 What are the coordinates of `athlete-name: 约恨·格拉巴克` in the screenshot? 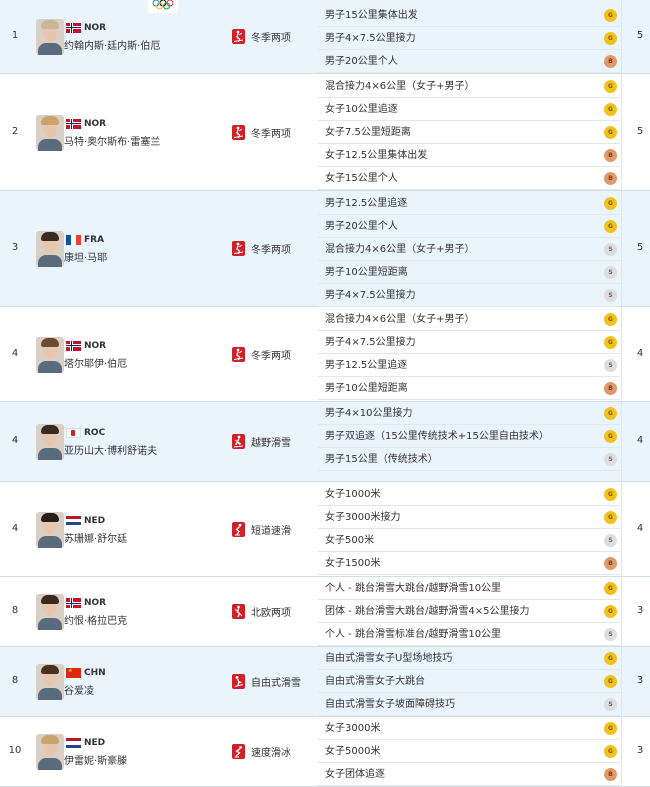 It's located at (95, 619).